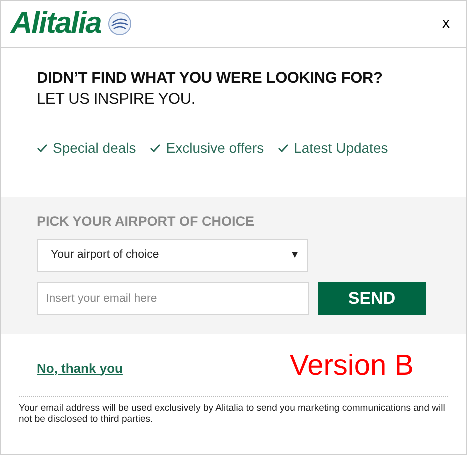 This screenshot has width=469, height=457. I want to click on disclaimer: Your email address will be used exclusively by Alitalia to send you marketing communications and will not be disclosed to third parties., so click(232, 414).